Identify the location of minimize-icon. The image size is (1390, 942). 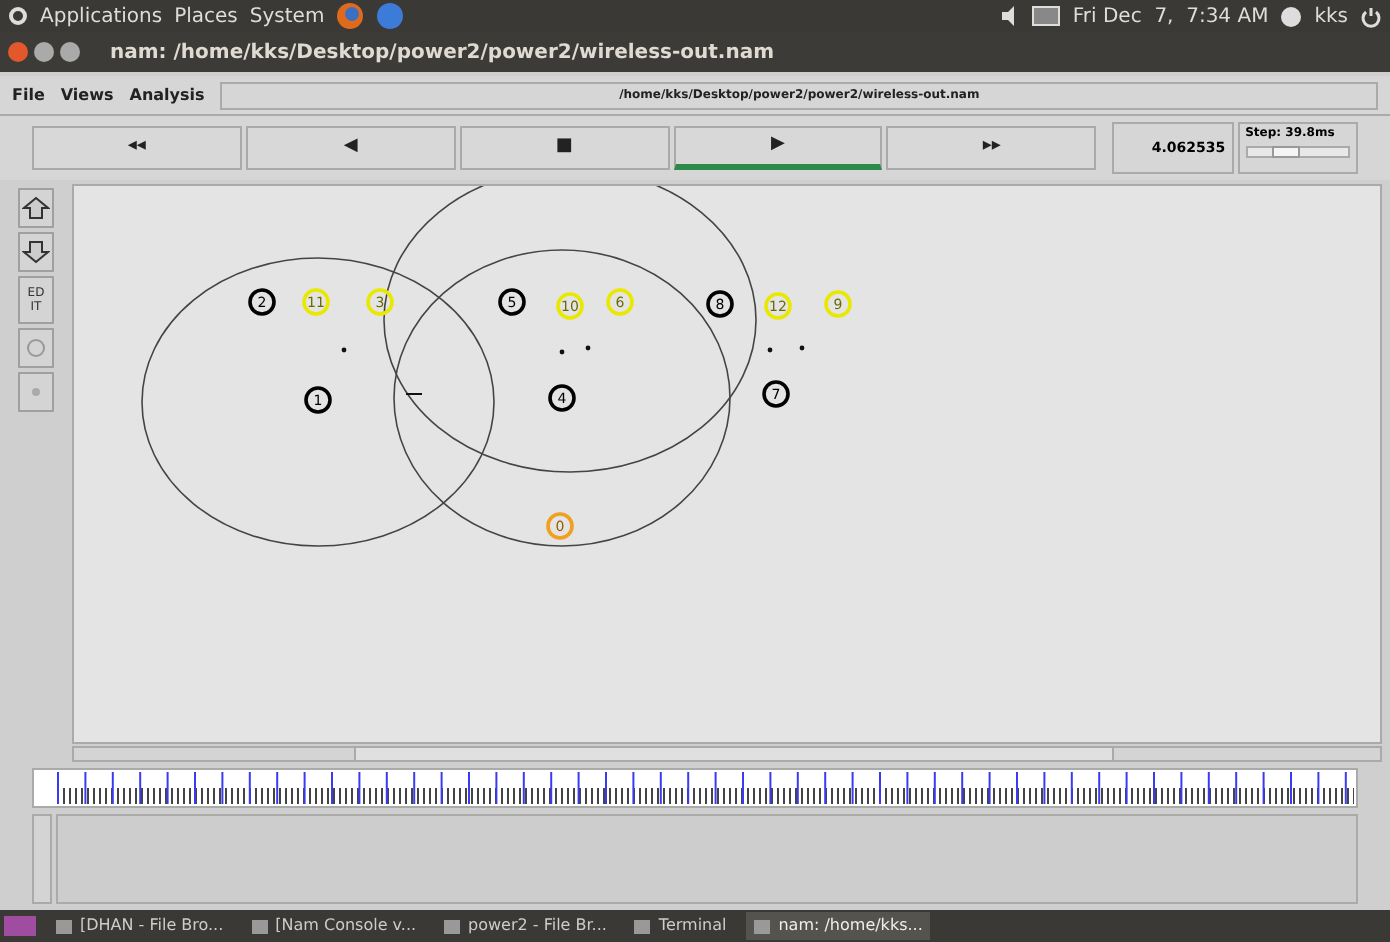
(44, 52).